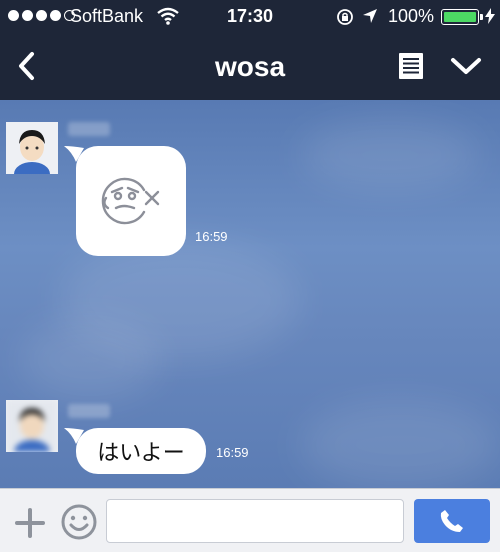 The width and height of the screenshot is (500, 552). What do you see at coordinates (370, 18) in the screenshot?
I see `location-arrow-icon` at bounding box center [370, 18].